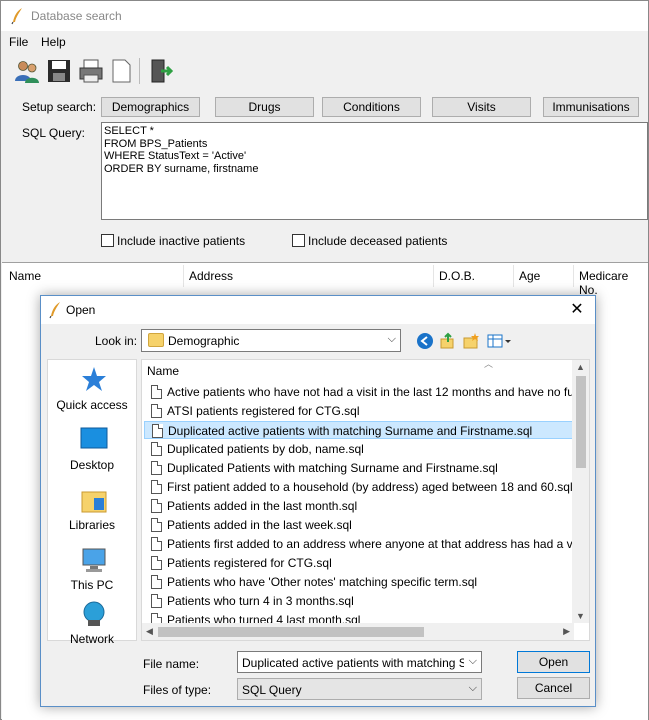 The image size is (649, 720). Describe the element at coordinates (298, 240) in the screenshot. I see `include-deceased-checkbox` at that location.